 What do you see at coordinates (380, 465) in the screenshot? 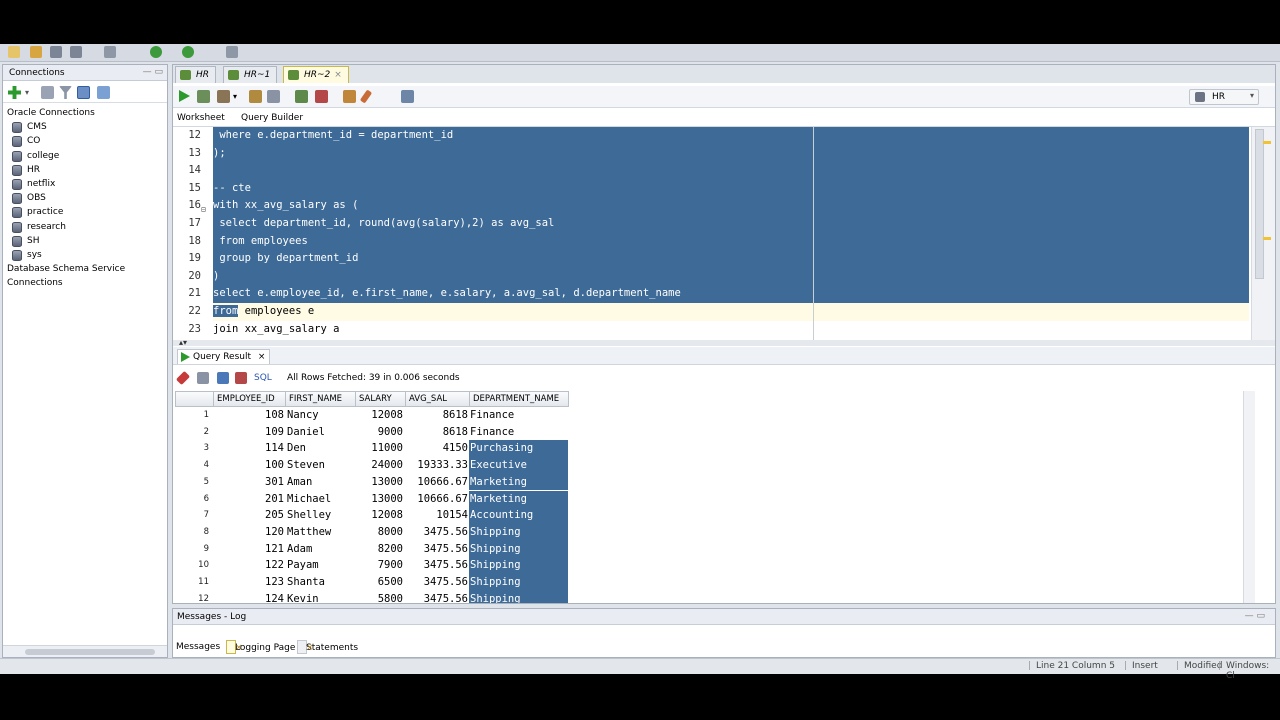
I see `cell-salary: 24000` at bounding box center [380, 465].